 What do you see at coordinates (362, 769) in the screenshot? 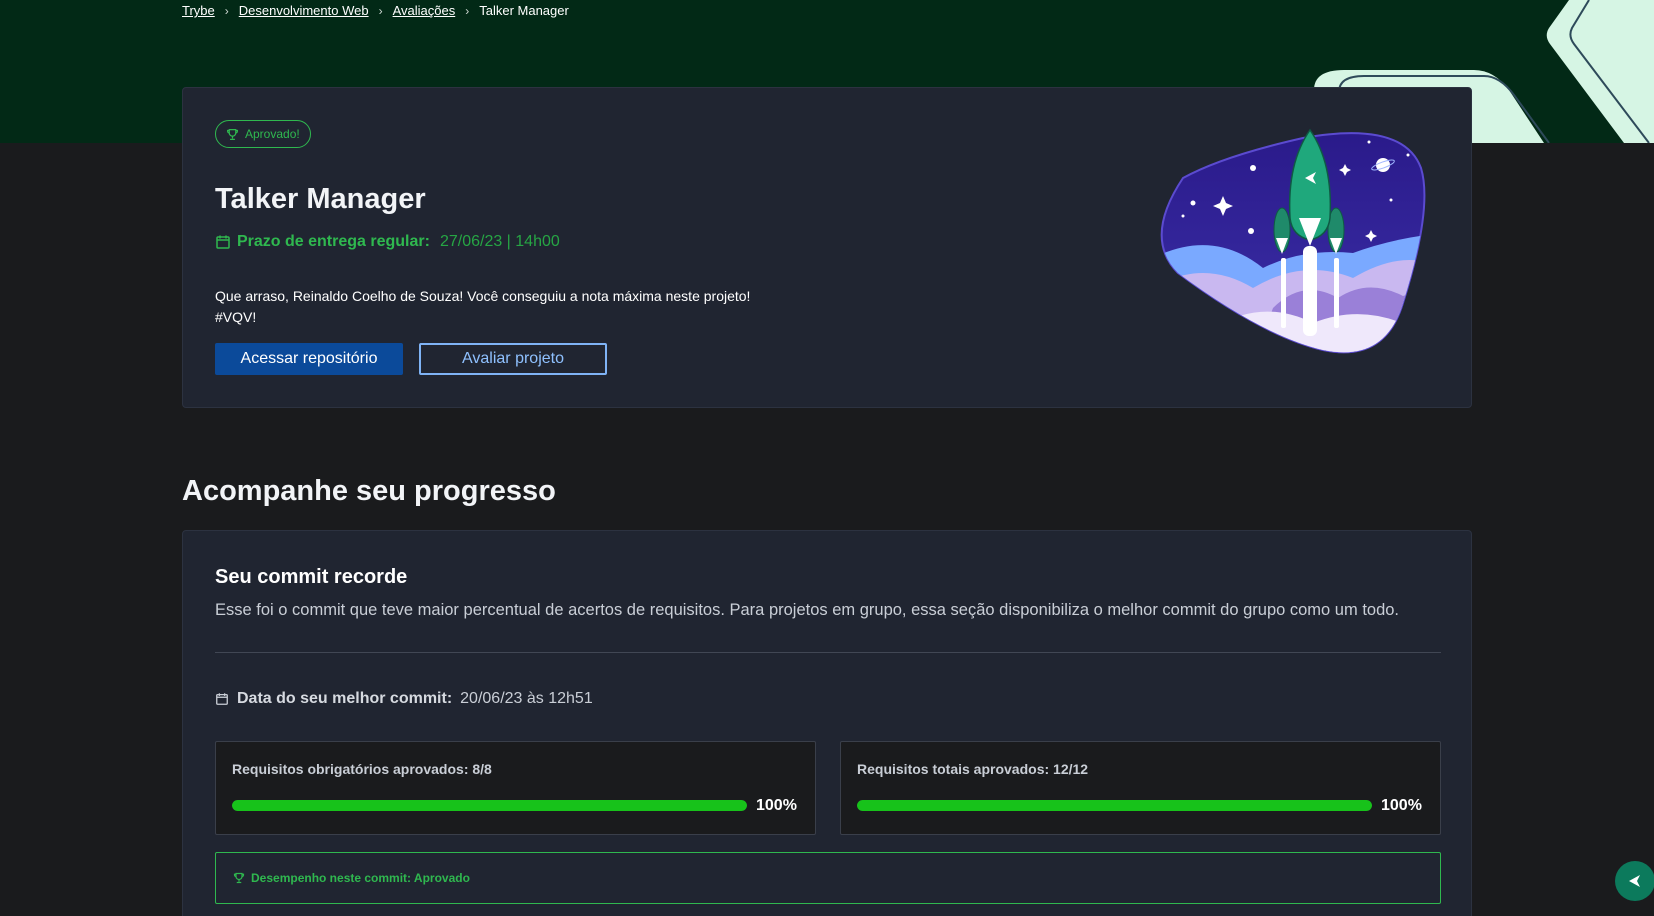
I see `mandatory-requirements-label: Requisitos obrigatórios aprovados: 8/8` at bounding box center [362, 769].